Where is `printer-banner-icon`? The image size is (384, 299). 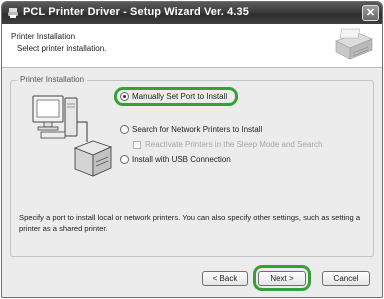
printer-banner-icon is located at coordinates (354, 44).